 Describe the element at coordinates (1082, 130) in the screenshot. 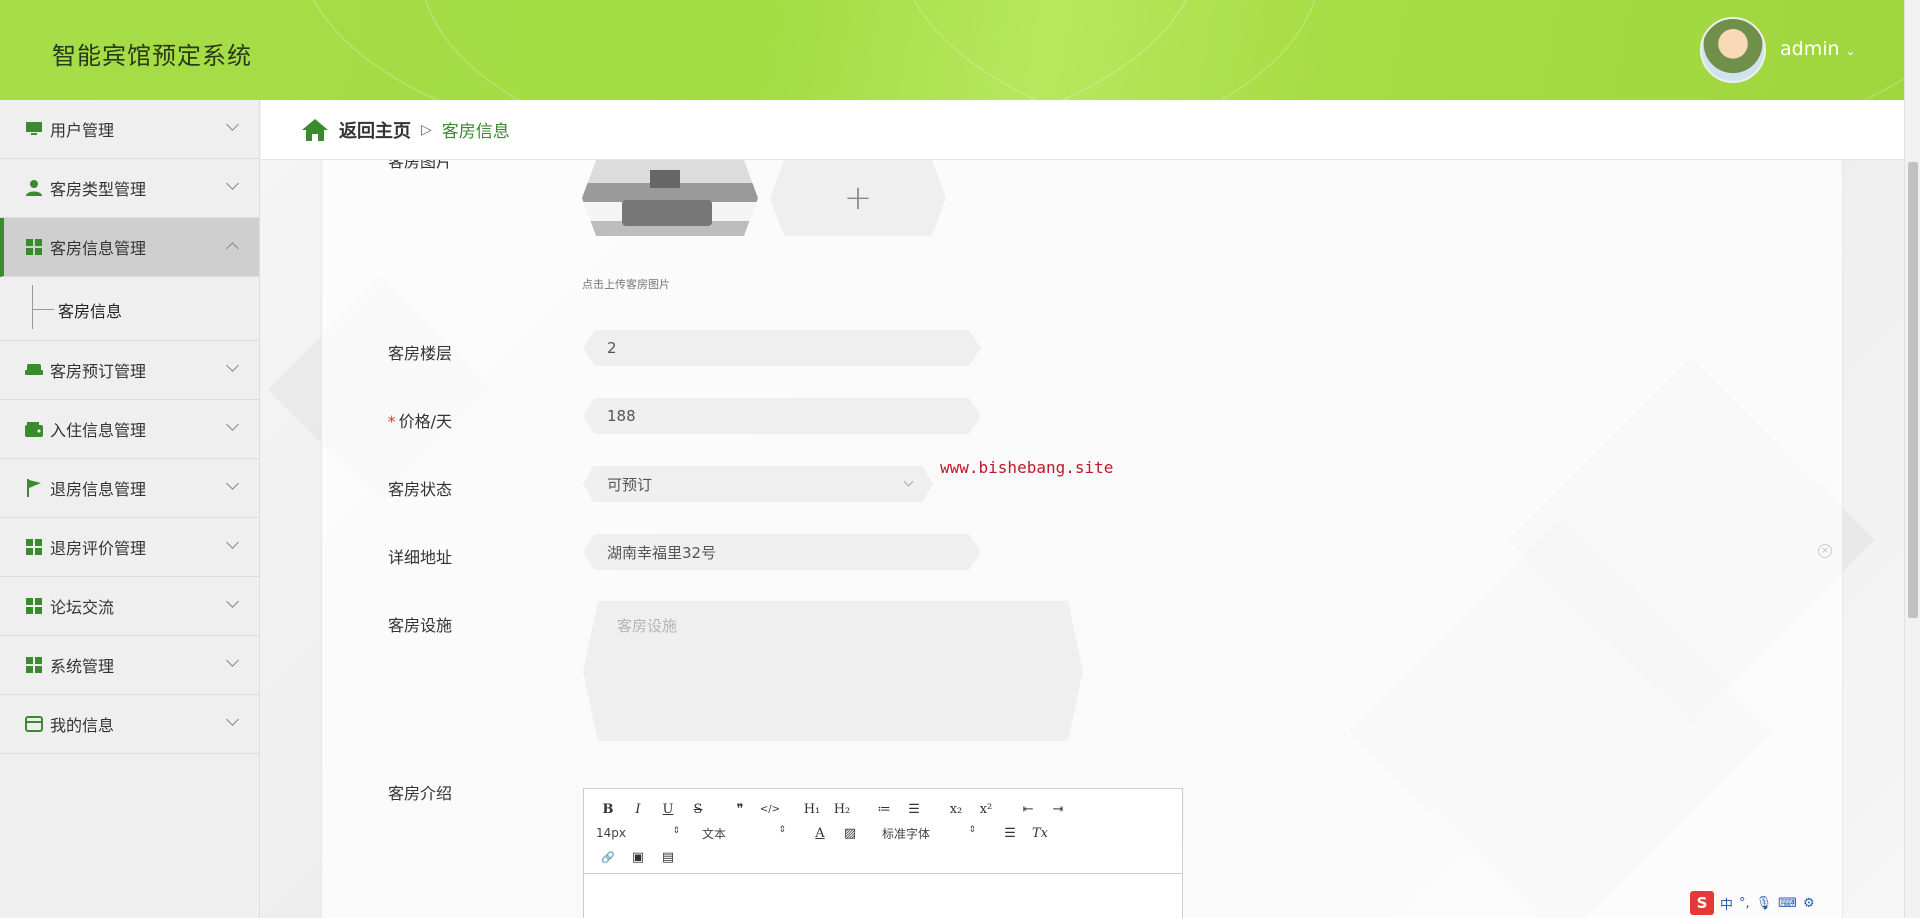

I see `breadcrumb: 返回主页 ▷ 客房信息` at that location.